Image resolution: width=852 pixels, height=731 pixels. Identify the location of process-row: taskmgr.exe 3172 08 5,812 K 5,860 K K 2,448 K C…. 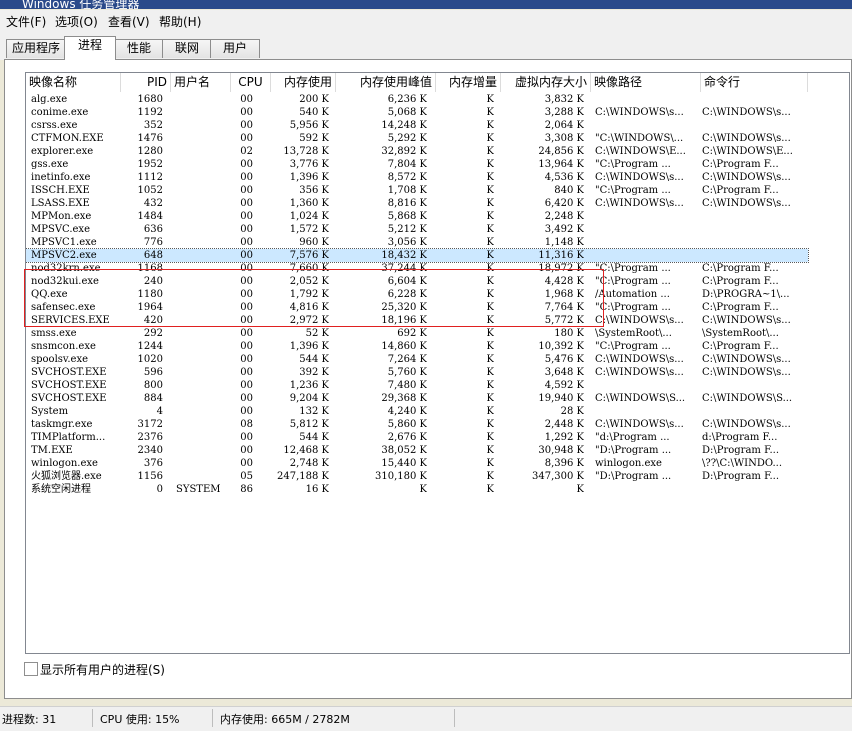
(417, 424).